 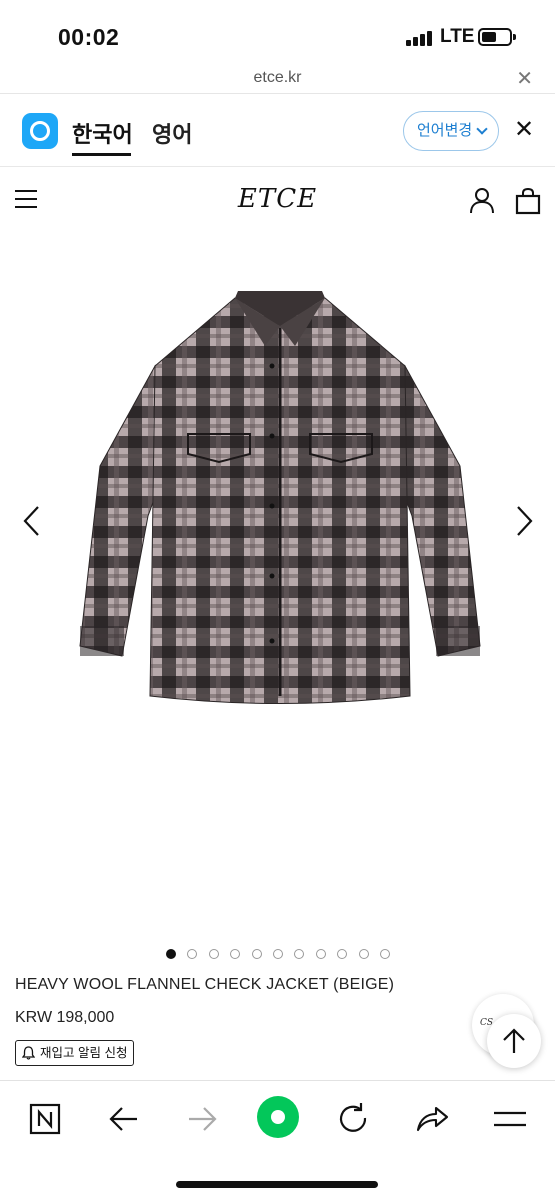 What do you see at coordinates (101, 154) in the screenshot?
I see `tab-underline` at bounding box center [101, 154].